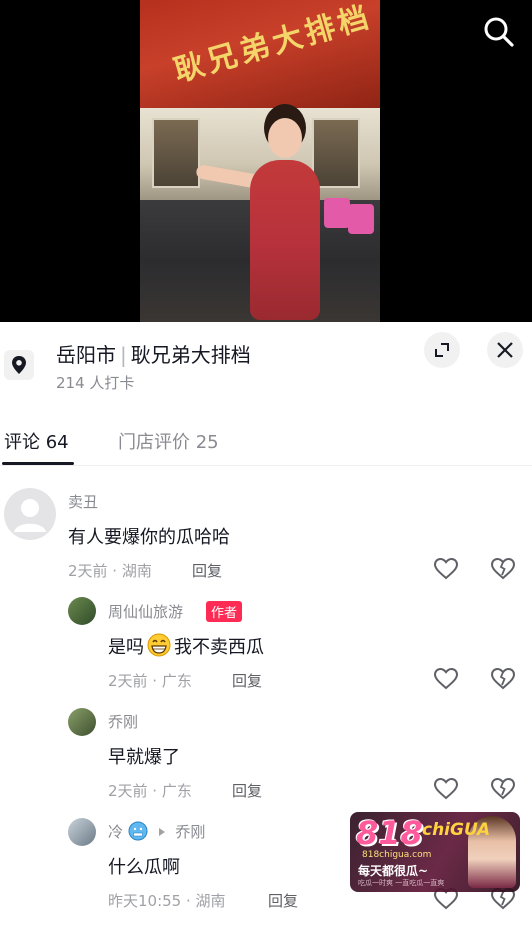 The image size is (532, 931). What do you see at coordinates (401, 883) in the screenshot?
I see `watermark-small-text: 吃瓜一时爽 一直吃瓜一直爽` at bounding box center [401, 883].